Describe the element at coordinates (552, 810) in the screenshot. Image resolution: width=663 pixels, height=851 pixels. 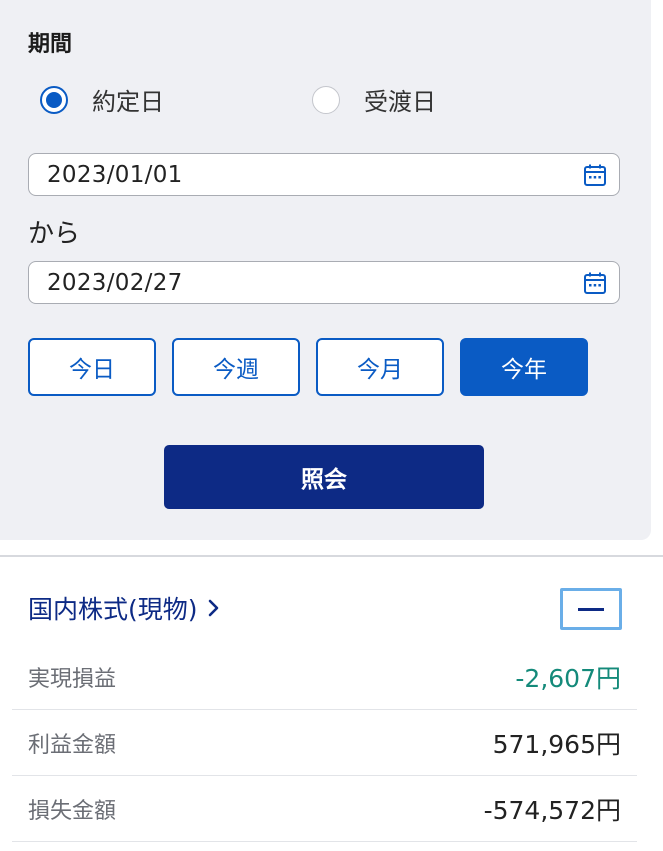
I see `loss-amount-value: -574,572円` at that location.